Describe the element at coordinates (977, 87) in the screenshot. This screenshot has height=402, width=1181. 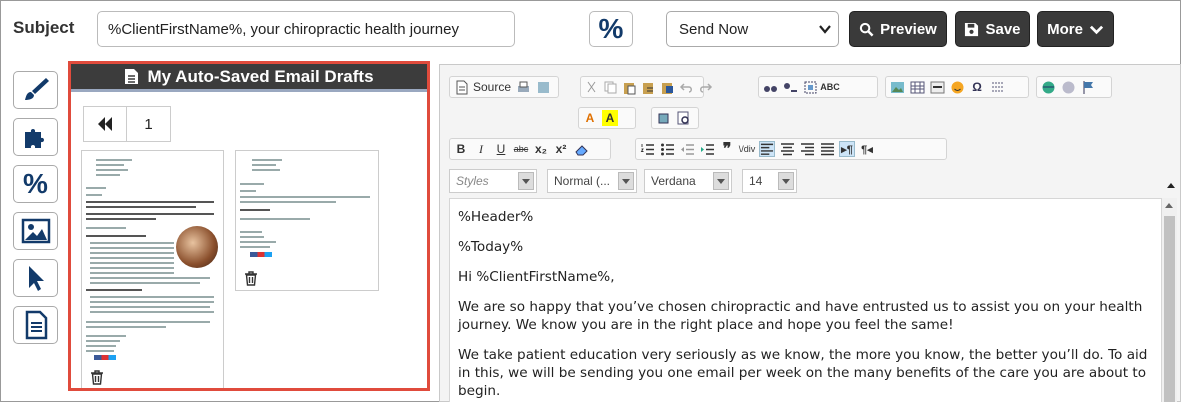
I see `special-char-icon: Ω` at that location.